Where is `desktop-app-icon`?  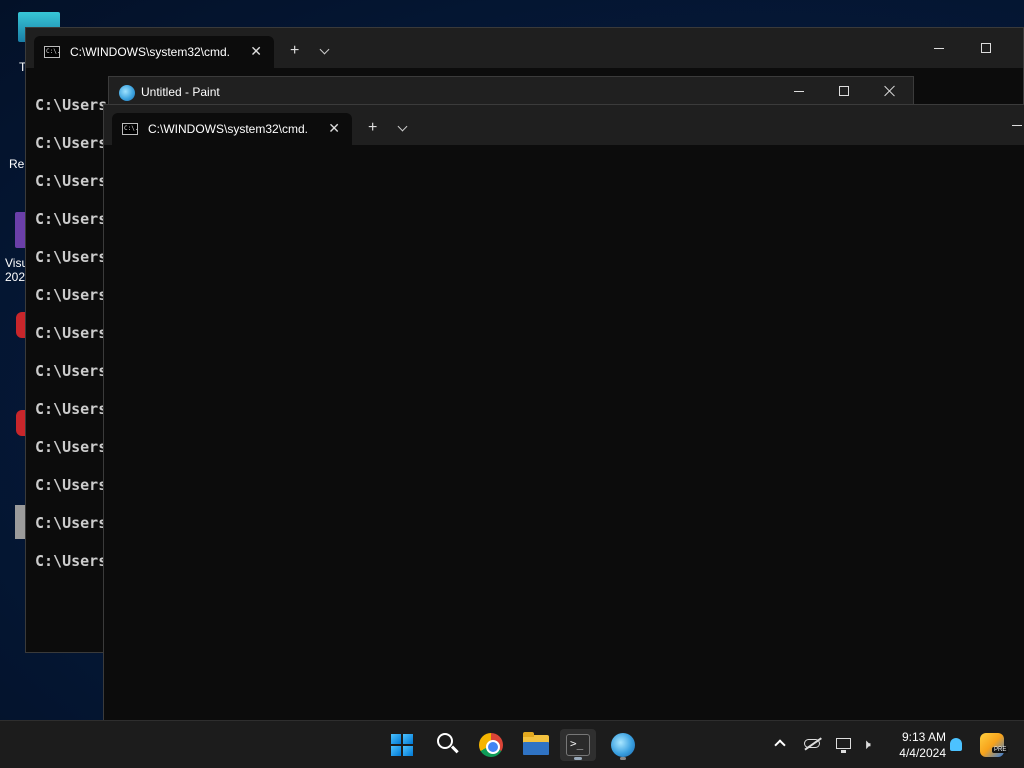 desktop-app-icon is located at coordinates (20, 522).